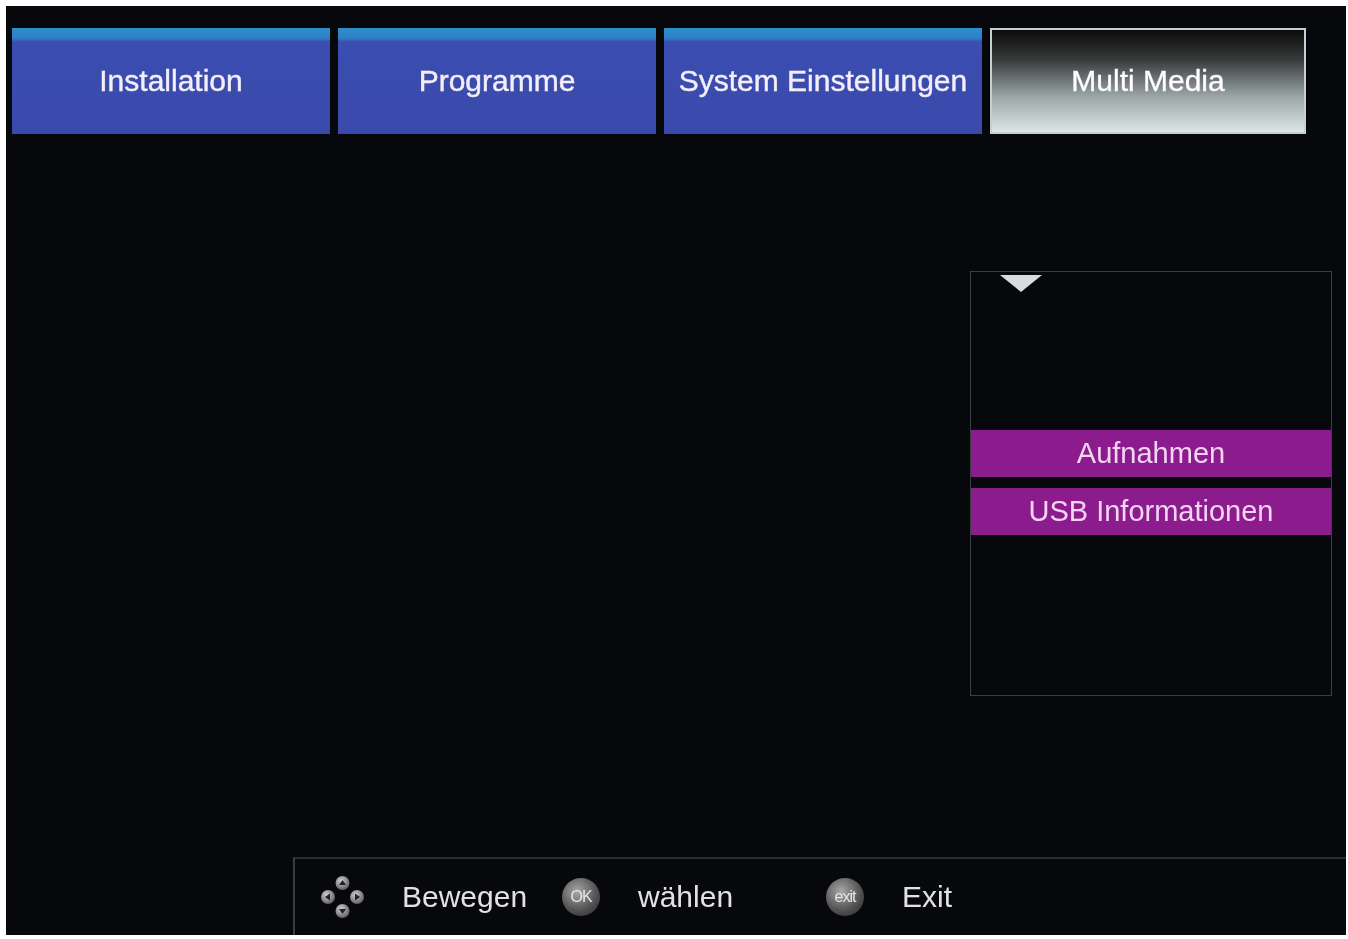 The width and height of the screenshot is (1348, 939). What do you see at coordinates (686, 897) in the screenshot?
I see `hint-label: wählen` at bounding box center [686, 897].